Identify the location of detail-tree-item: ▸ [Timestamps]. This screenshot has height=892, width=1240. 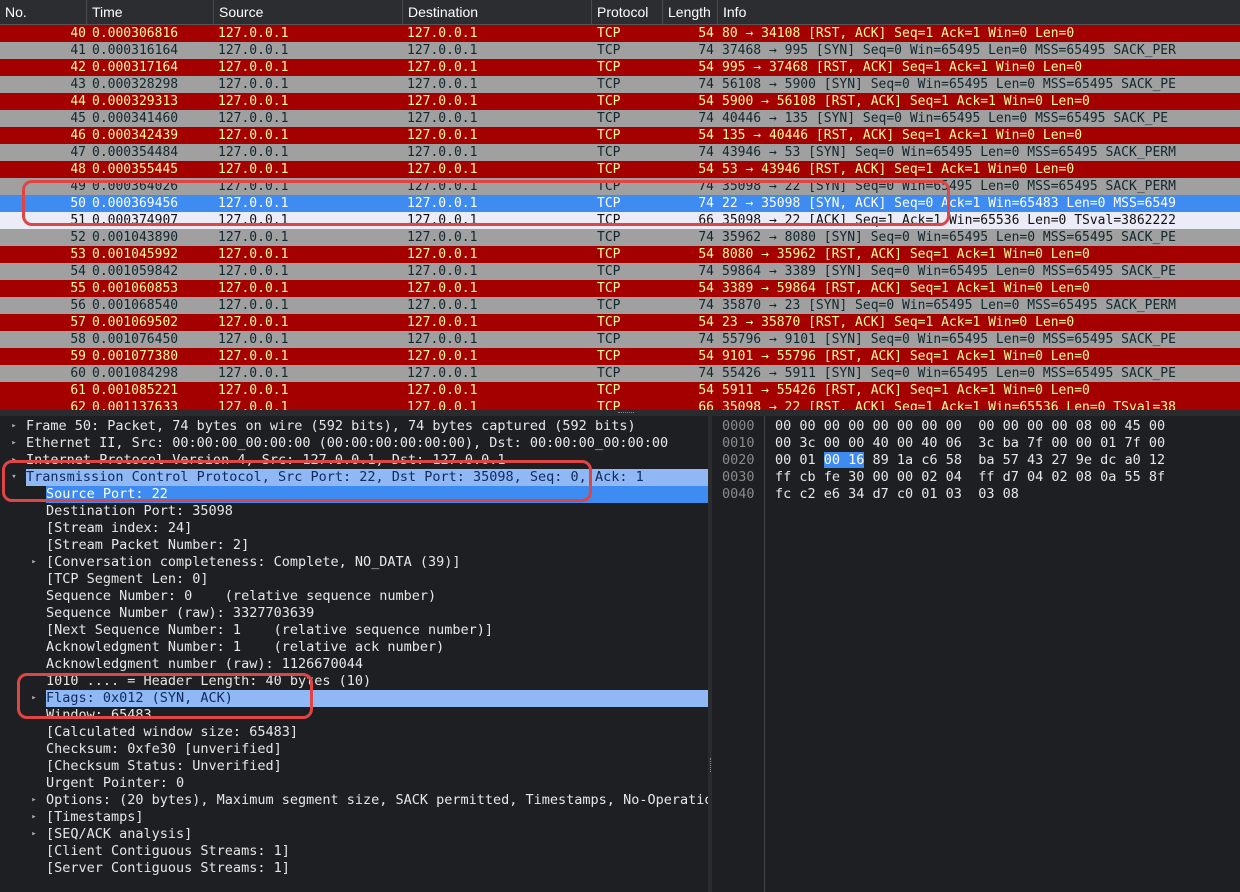
(354, 817).